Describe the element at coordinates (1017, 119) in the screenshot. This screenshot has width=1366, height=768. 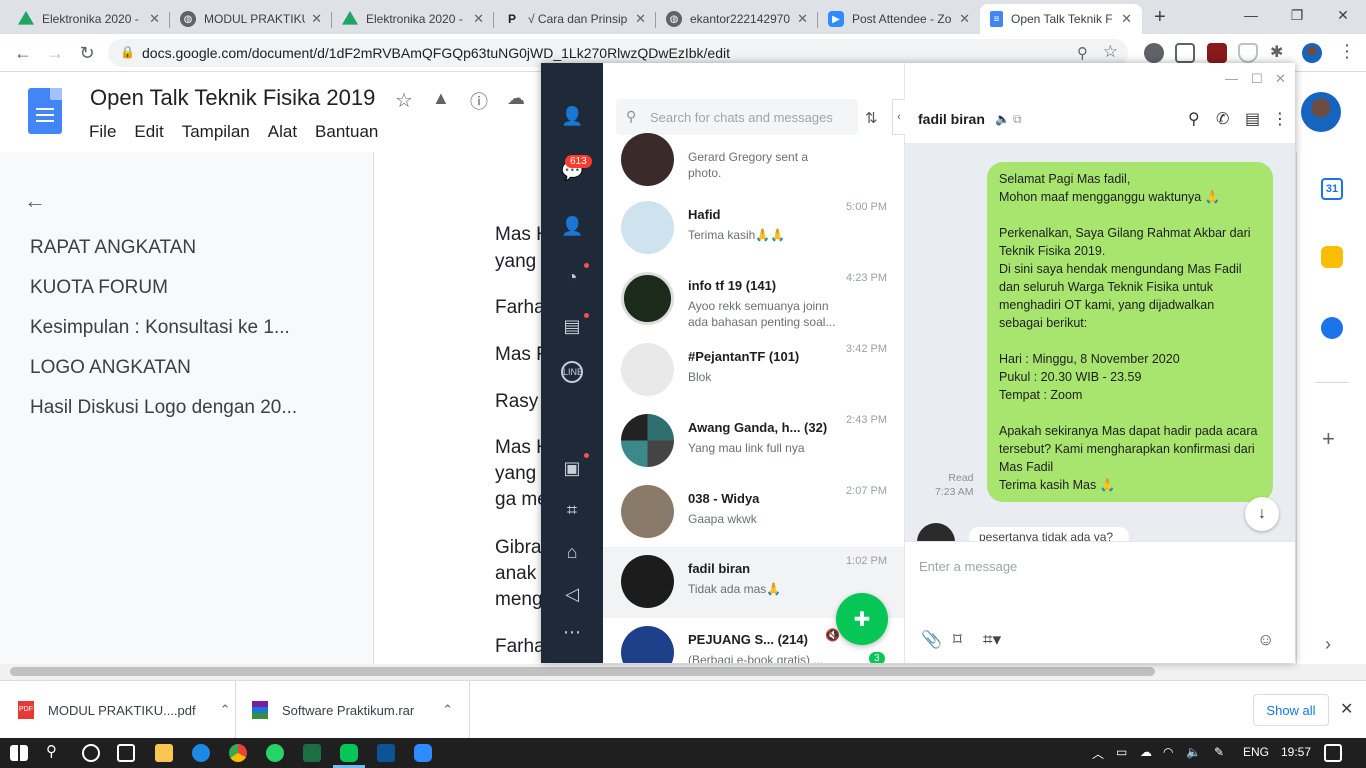
I see `external-link-icon: ⧉` at that location.